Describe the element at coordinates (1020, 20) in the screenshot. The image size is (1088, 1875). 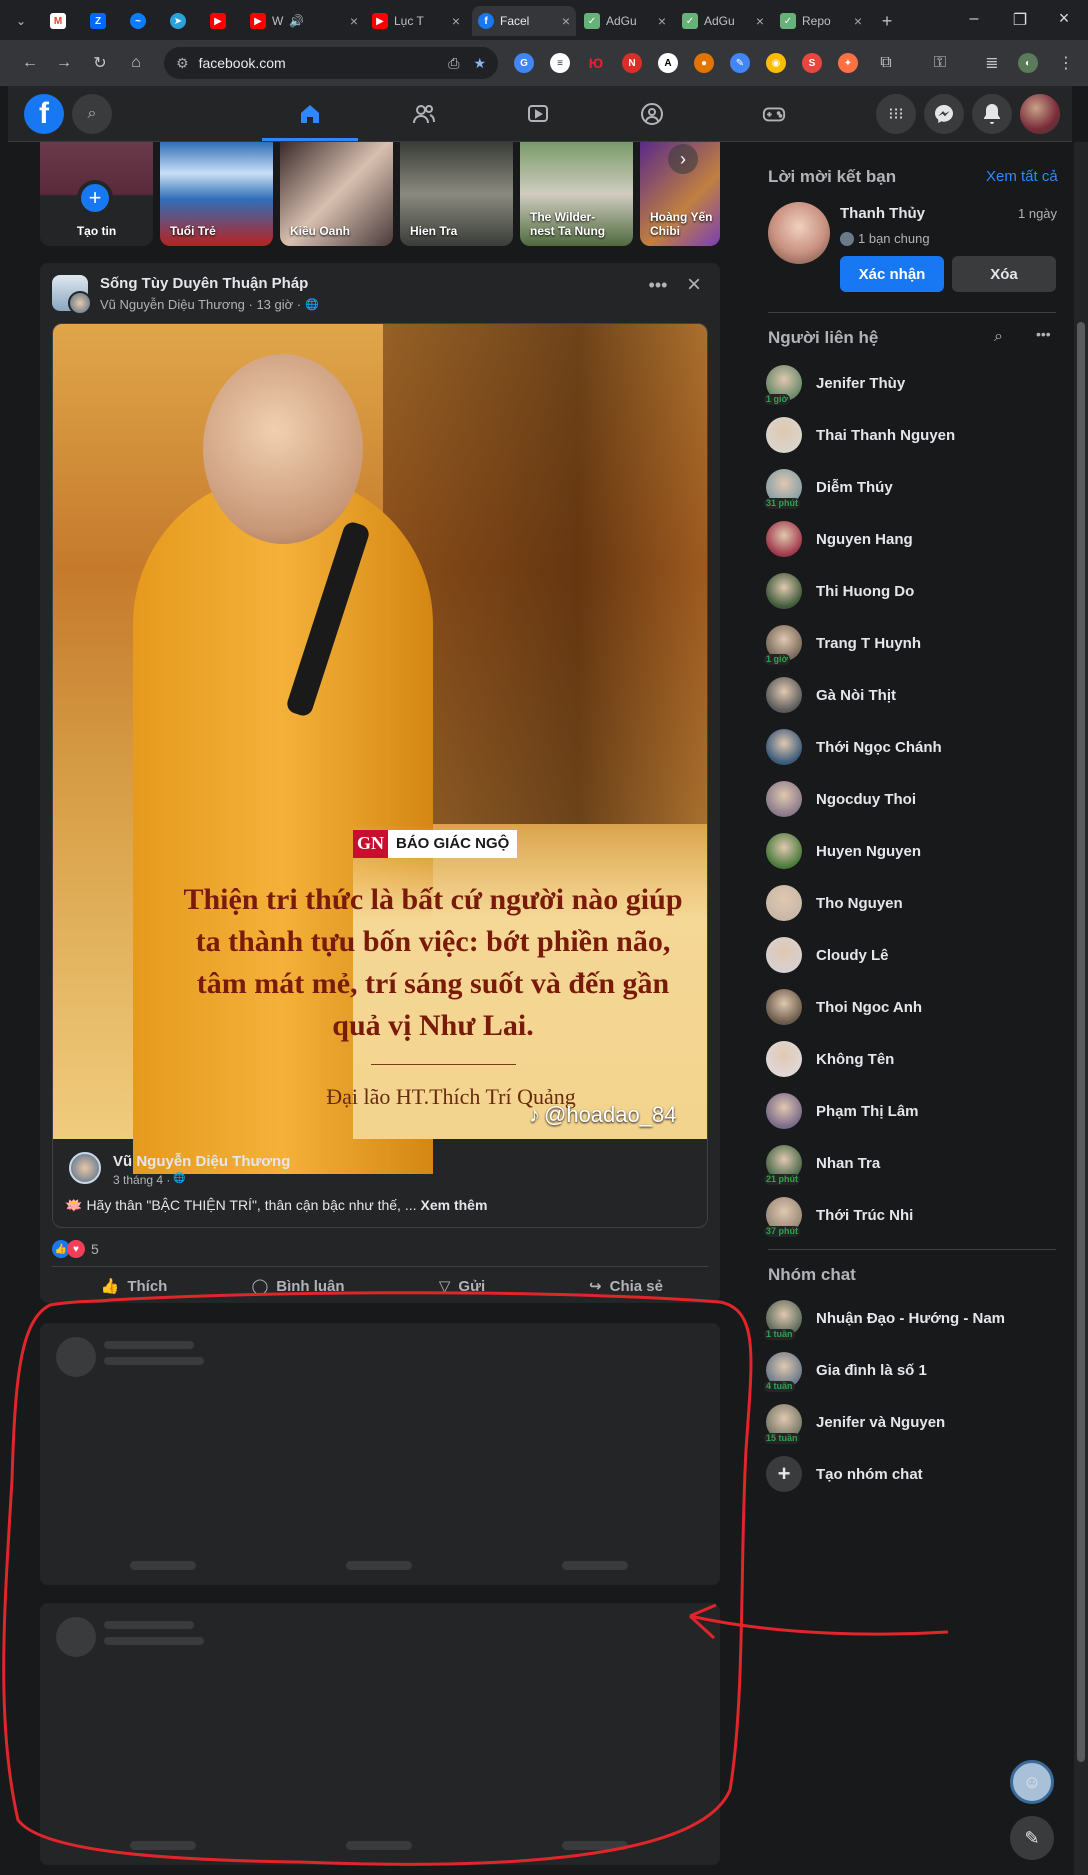
I see `restore-button: ❐` at that location.